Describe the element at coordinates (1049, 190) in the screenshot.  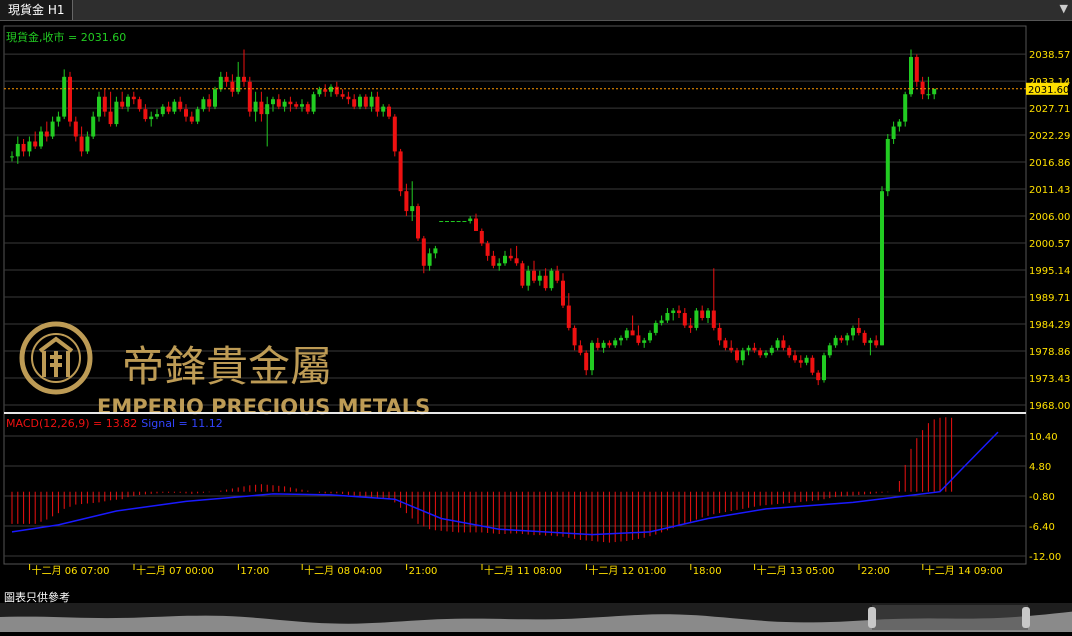
I see `price-tick-label: 2011.43` at that location.